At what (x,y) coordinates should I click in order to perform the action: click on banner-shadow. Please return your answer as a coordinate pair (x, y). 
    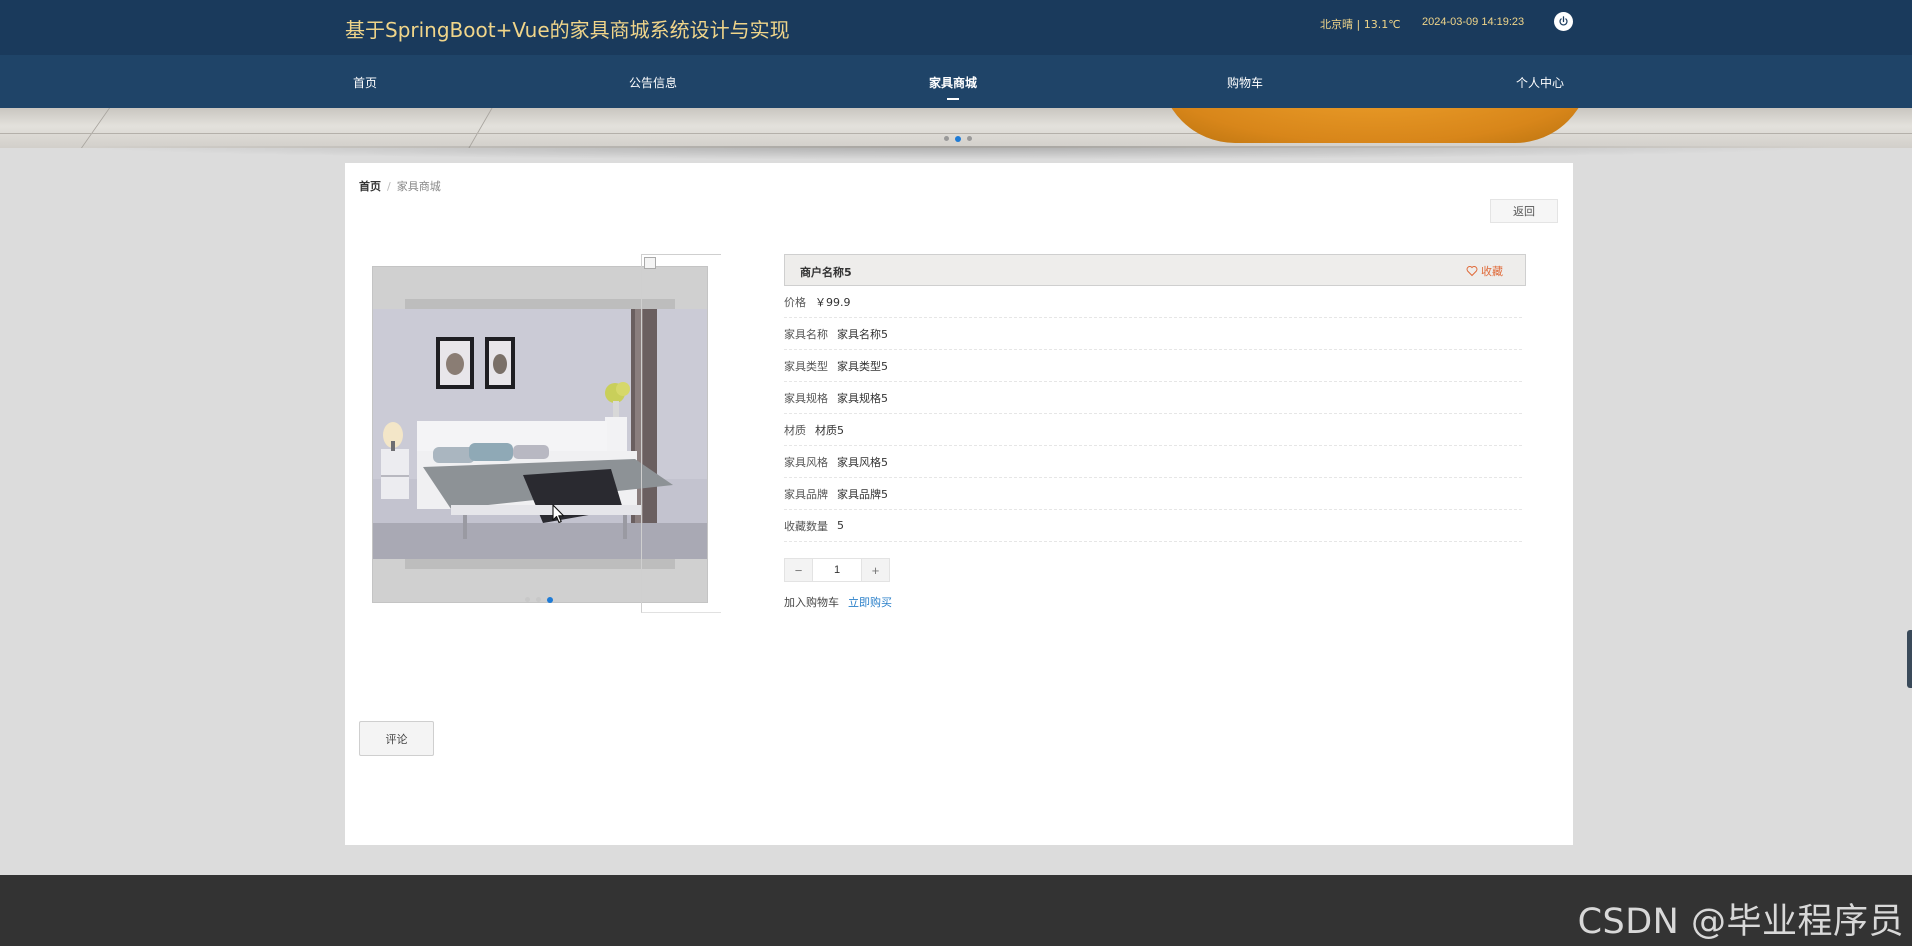
    Looking at the image, I should click on (955, 153).